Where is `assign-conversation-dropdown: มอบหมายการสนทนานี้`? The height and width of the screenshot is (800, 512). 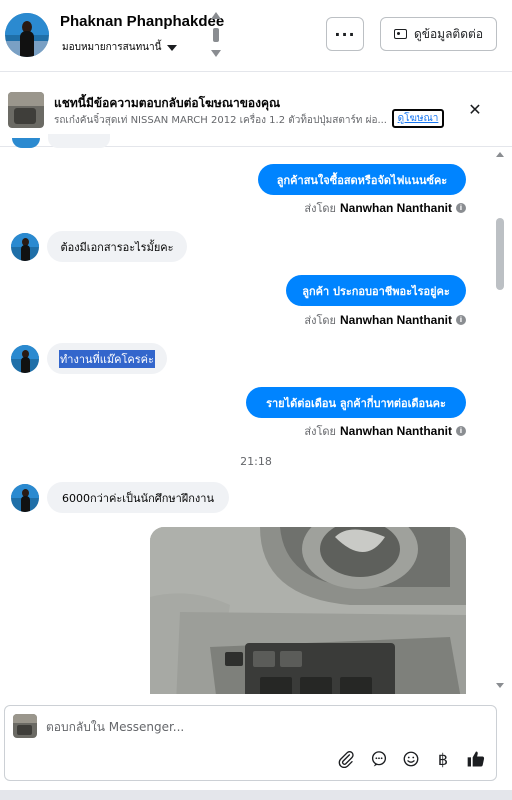 assign-conversation-dropdown: มอบหมายการสนทนานี้ is located at coordinates (120, 47).